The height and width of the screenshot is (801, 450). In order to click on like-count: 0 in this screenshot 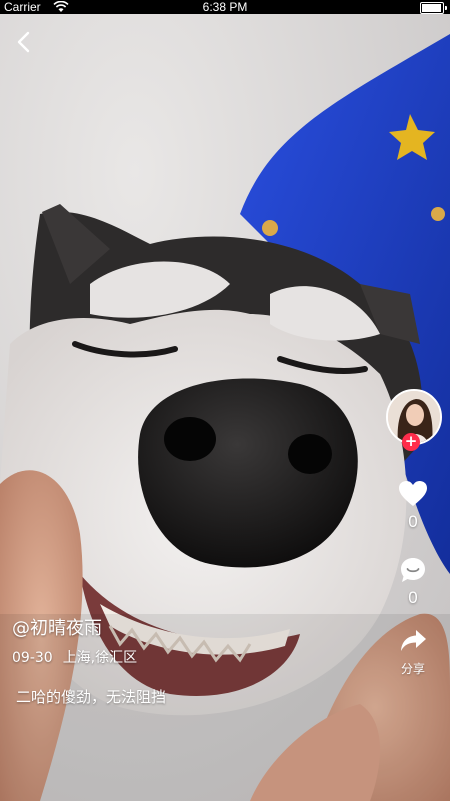, I will do `click(413, 521)`.